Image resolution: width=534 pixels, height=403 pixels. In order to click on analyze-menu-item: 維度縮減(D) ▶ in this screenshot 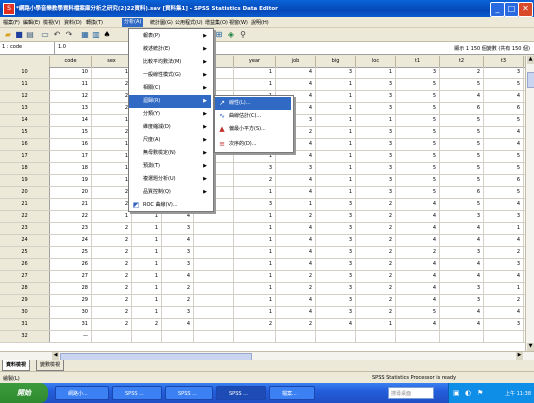, I will do `click(170, 127)`.